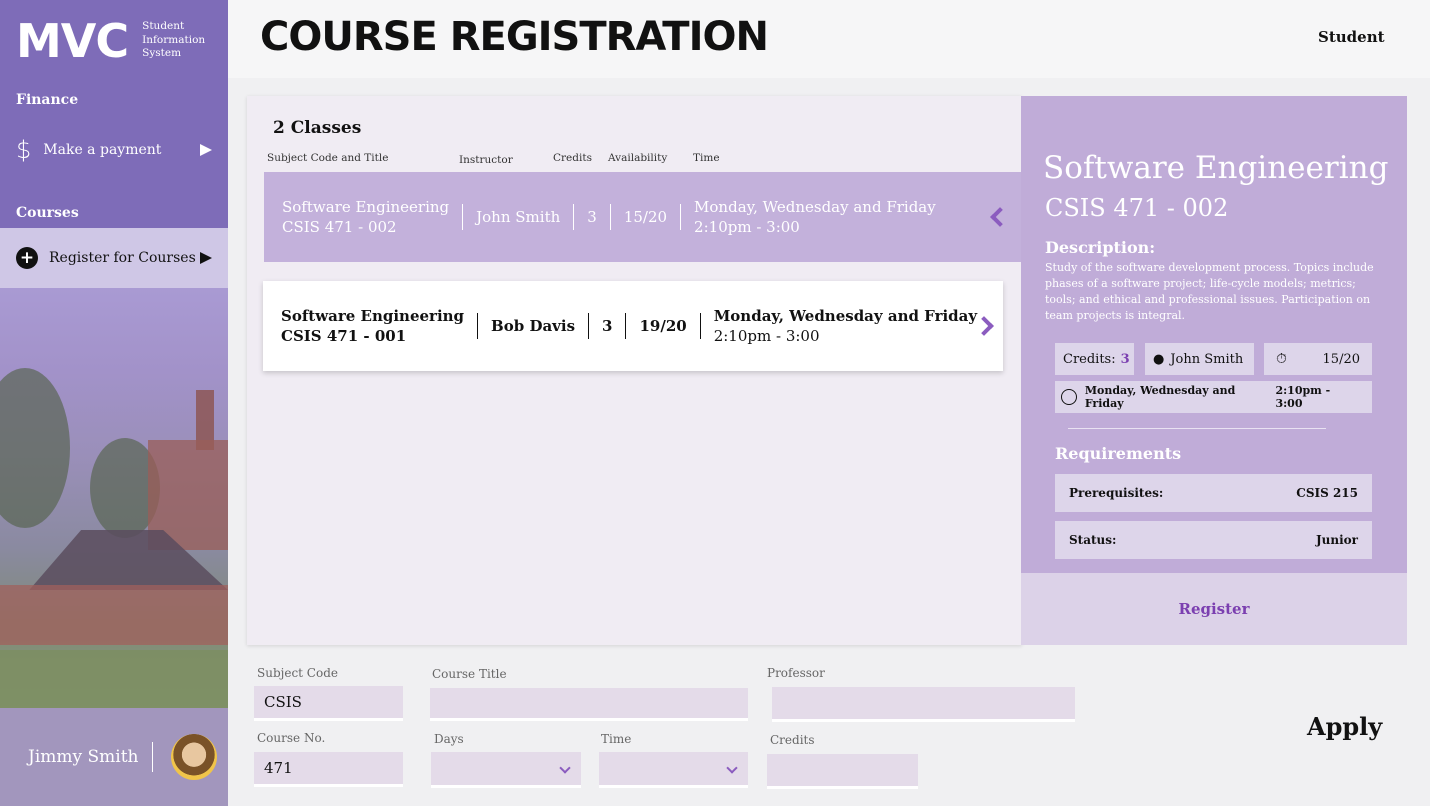 The height and width of the screenshot is (806, 1430). Describe the element at coordinates (645, 217) in the screenshot. I see `class-availability: 15/20` at that location.